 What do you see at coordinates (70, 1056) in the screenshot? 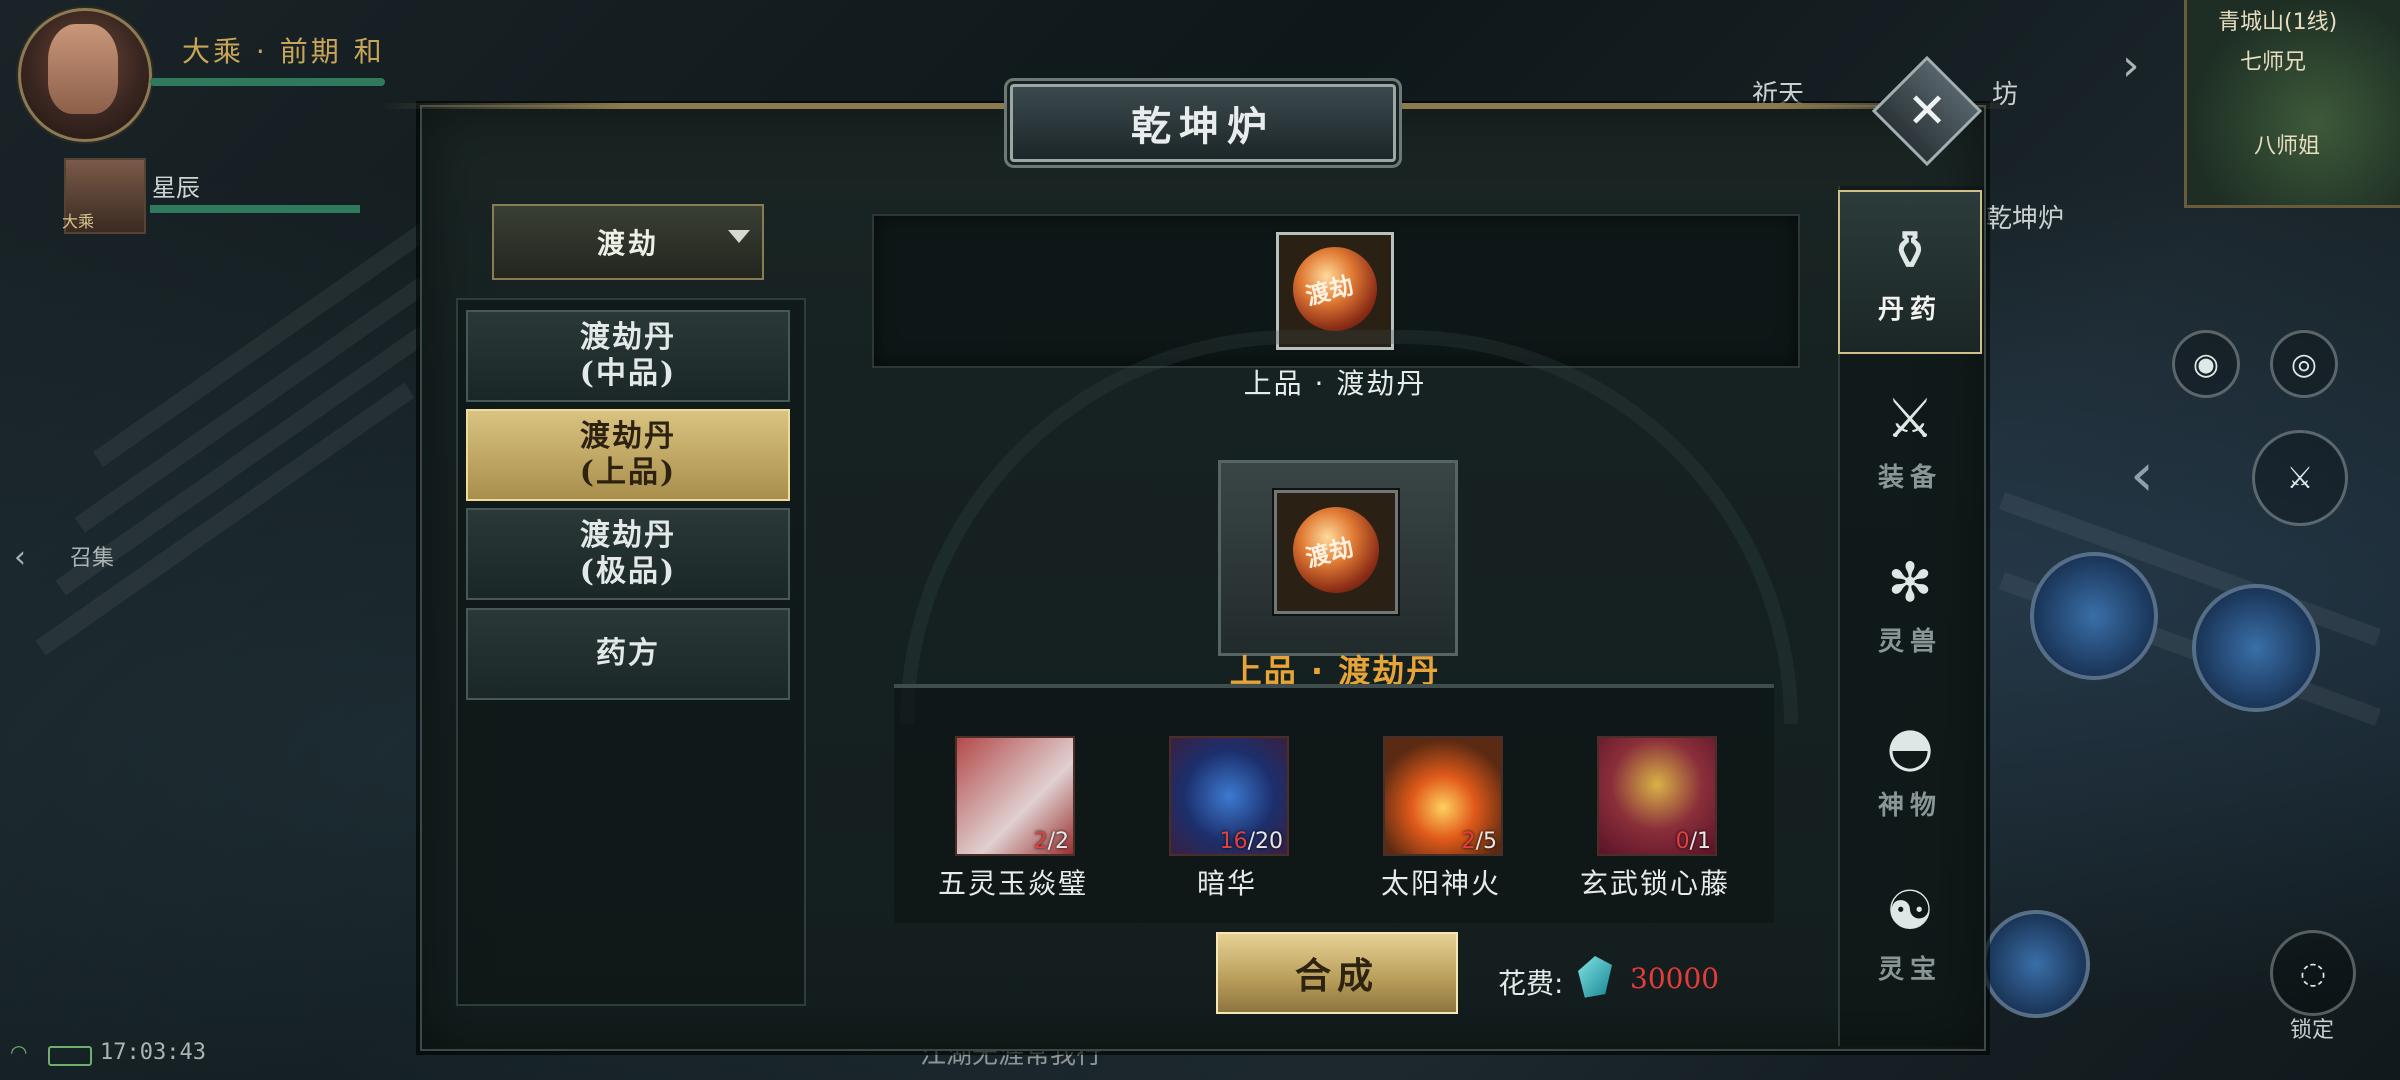
I see `battery-icon` at bounding box center [70, 1056].